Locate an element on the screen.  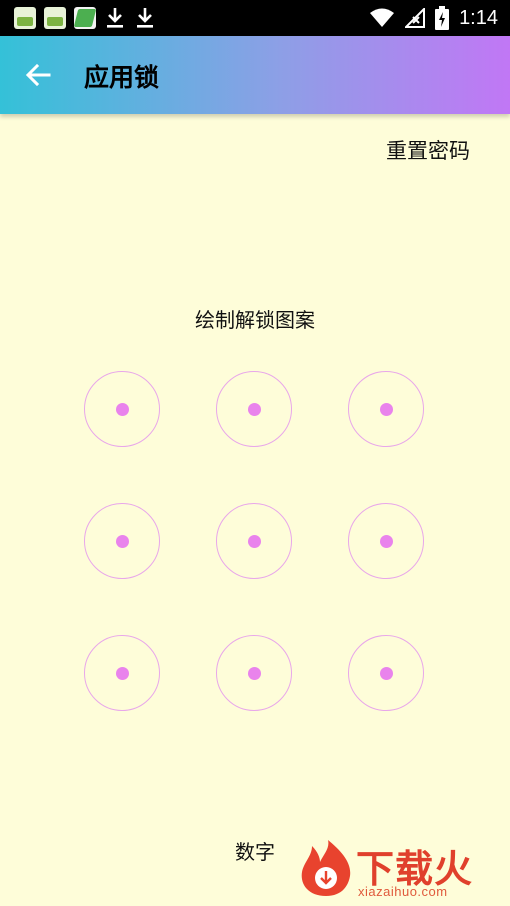
pattern-hint: 绘制解锁图案 is located at coordinates (255, 320).